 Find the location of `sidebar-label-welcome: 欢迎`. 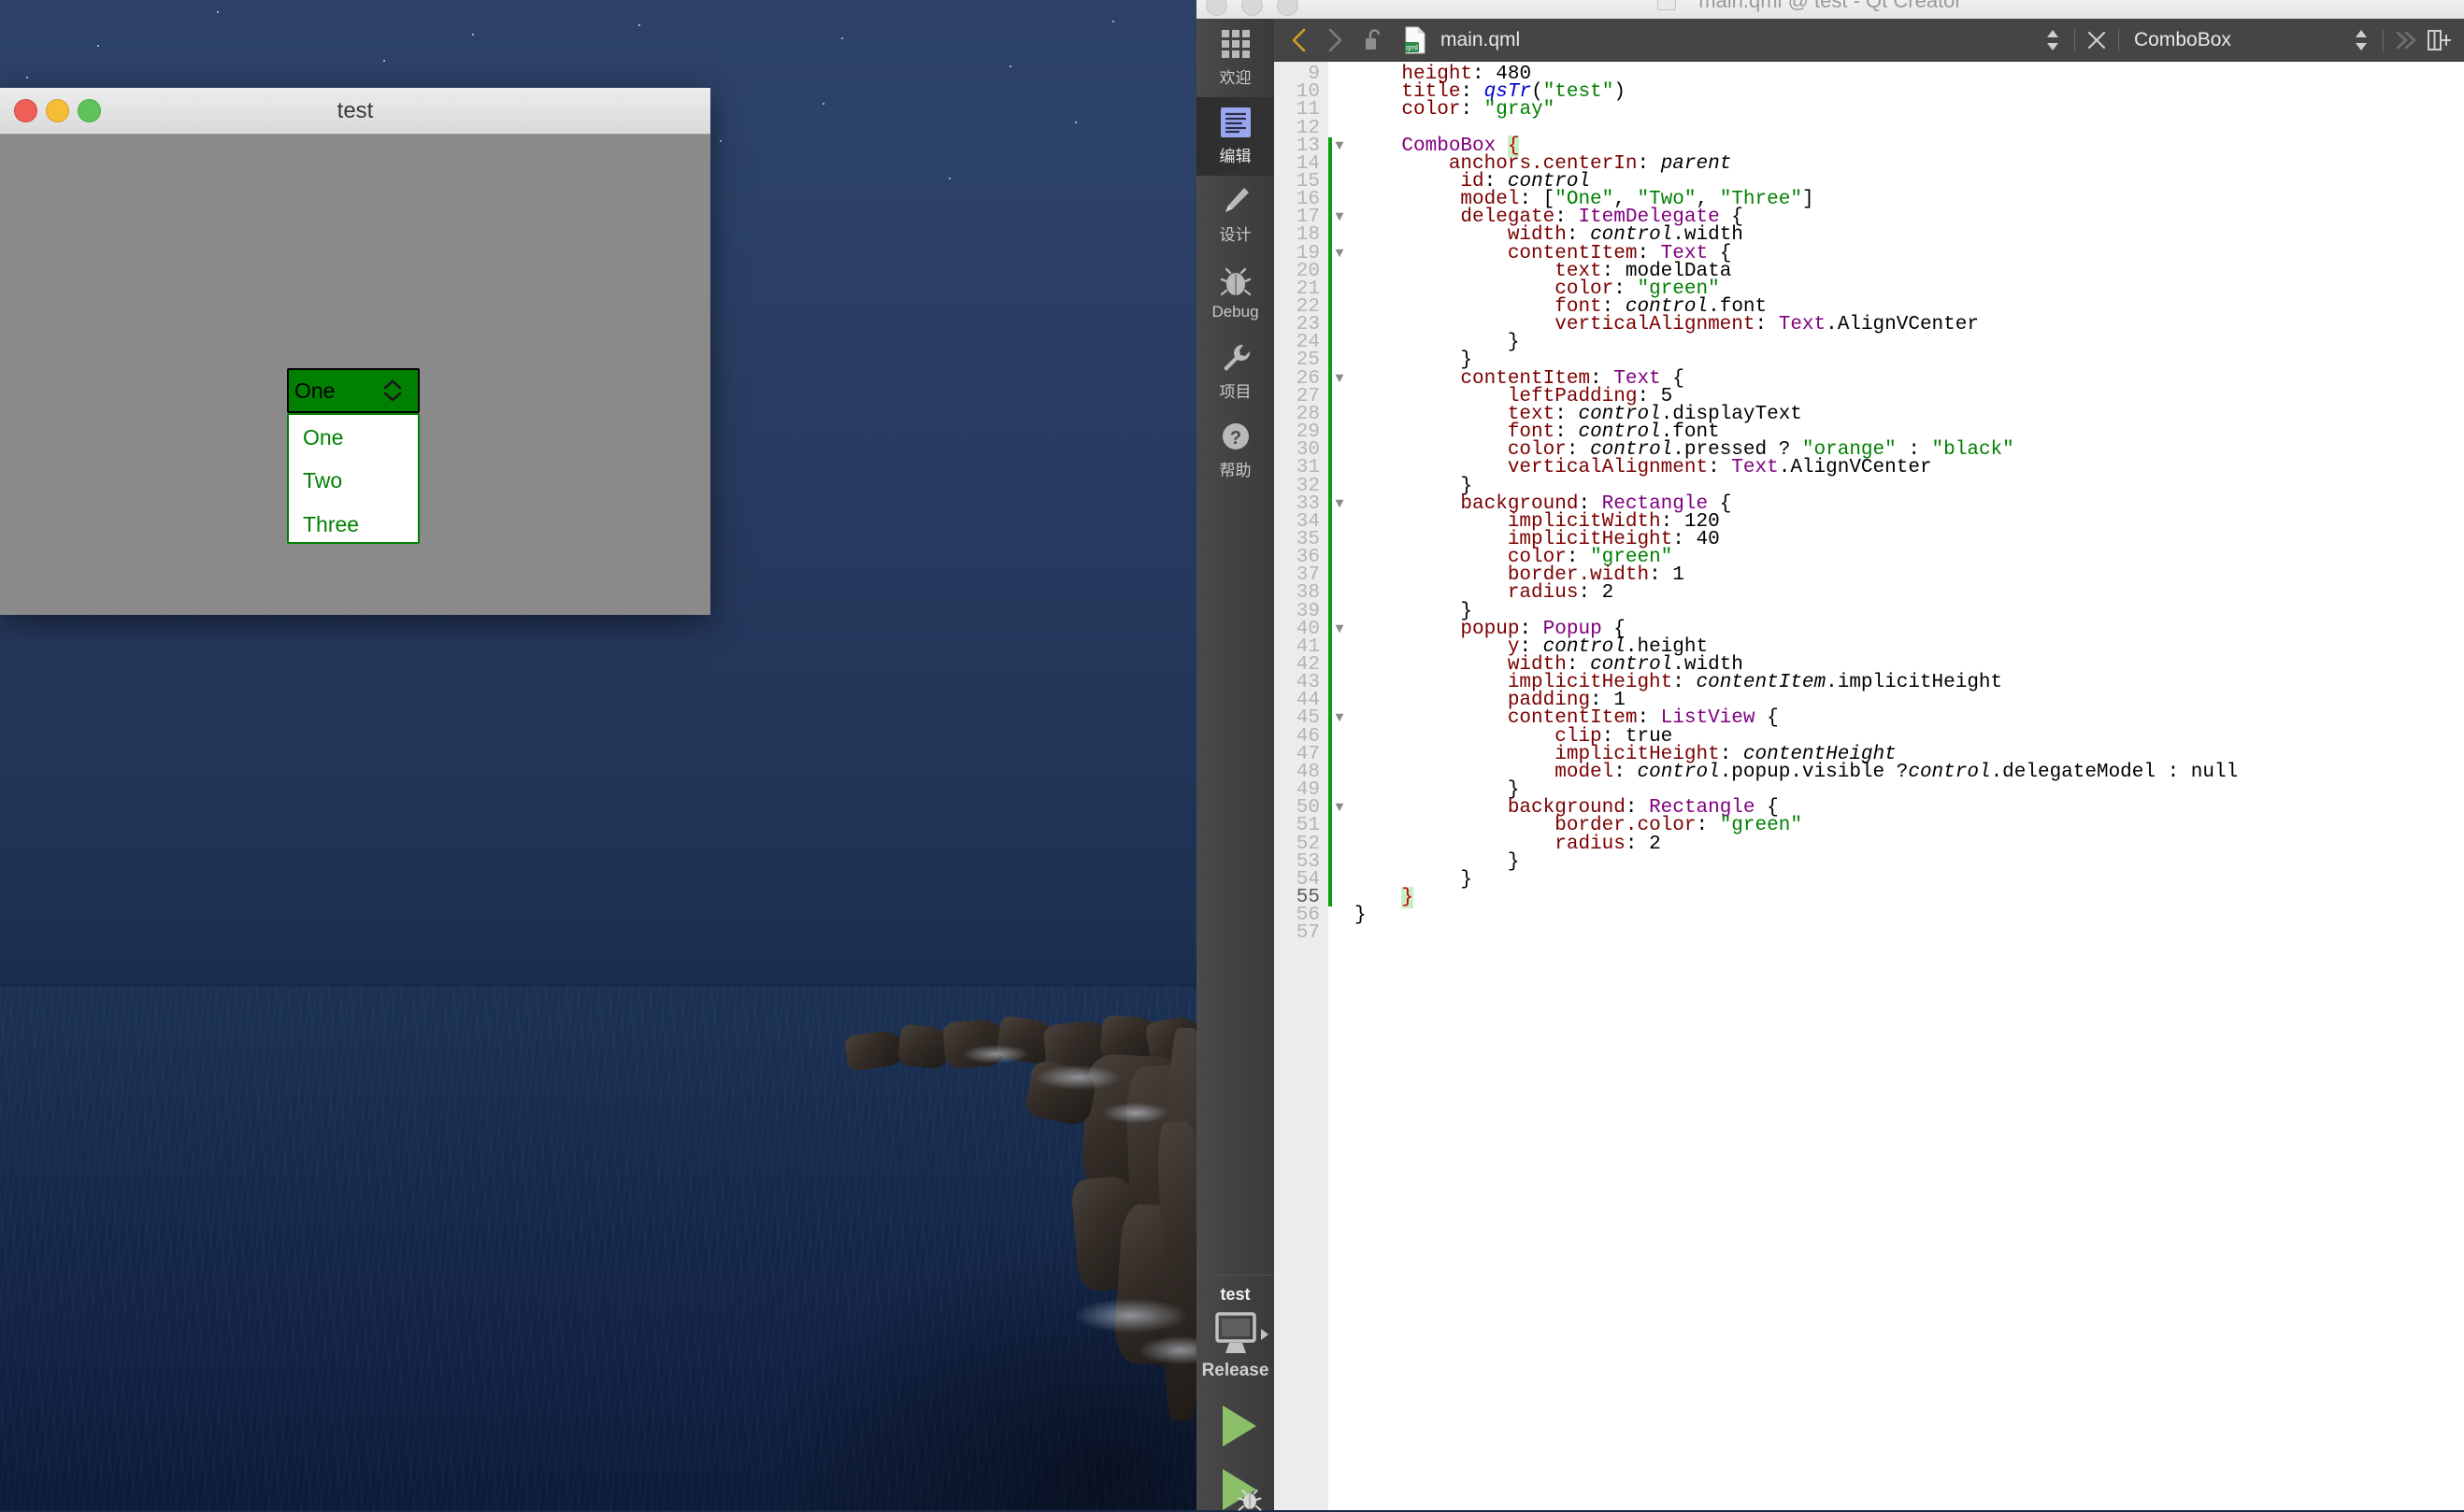

sidebar-label-welcome: 欢迎 is located at coordinates (1235, 78).